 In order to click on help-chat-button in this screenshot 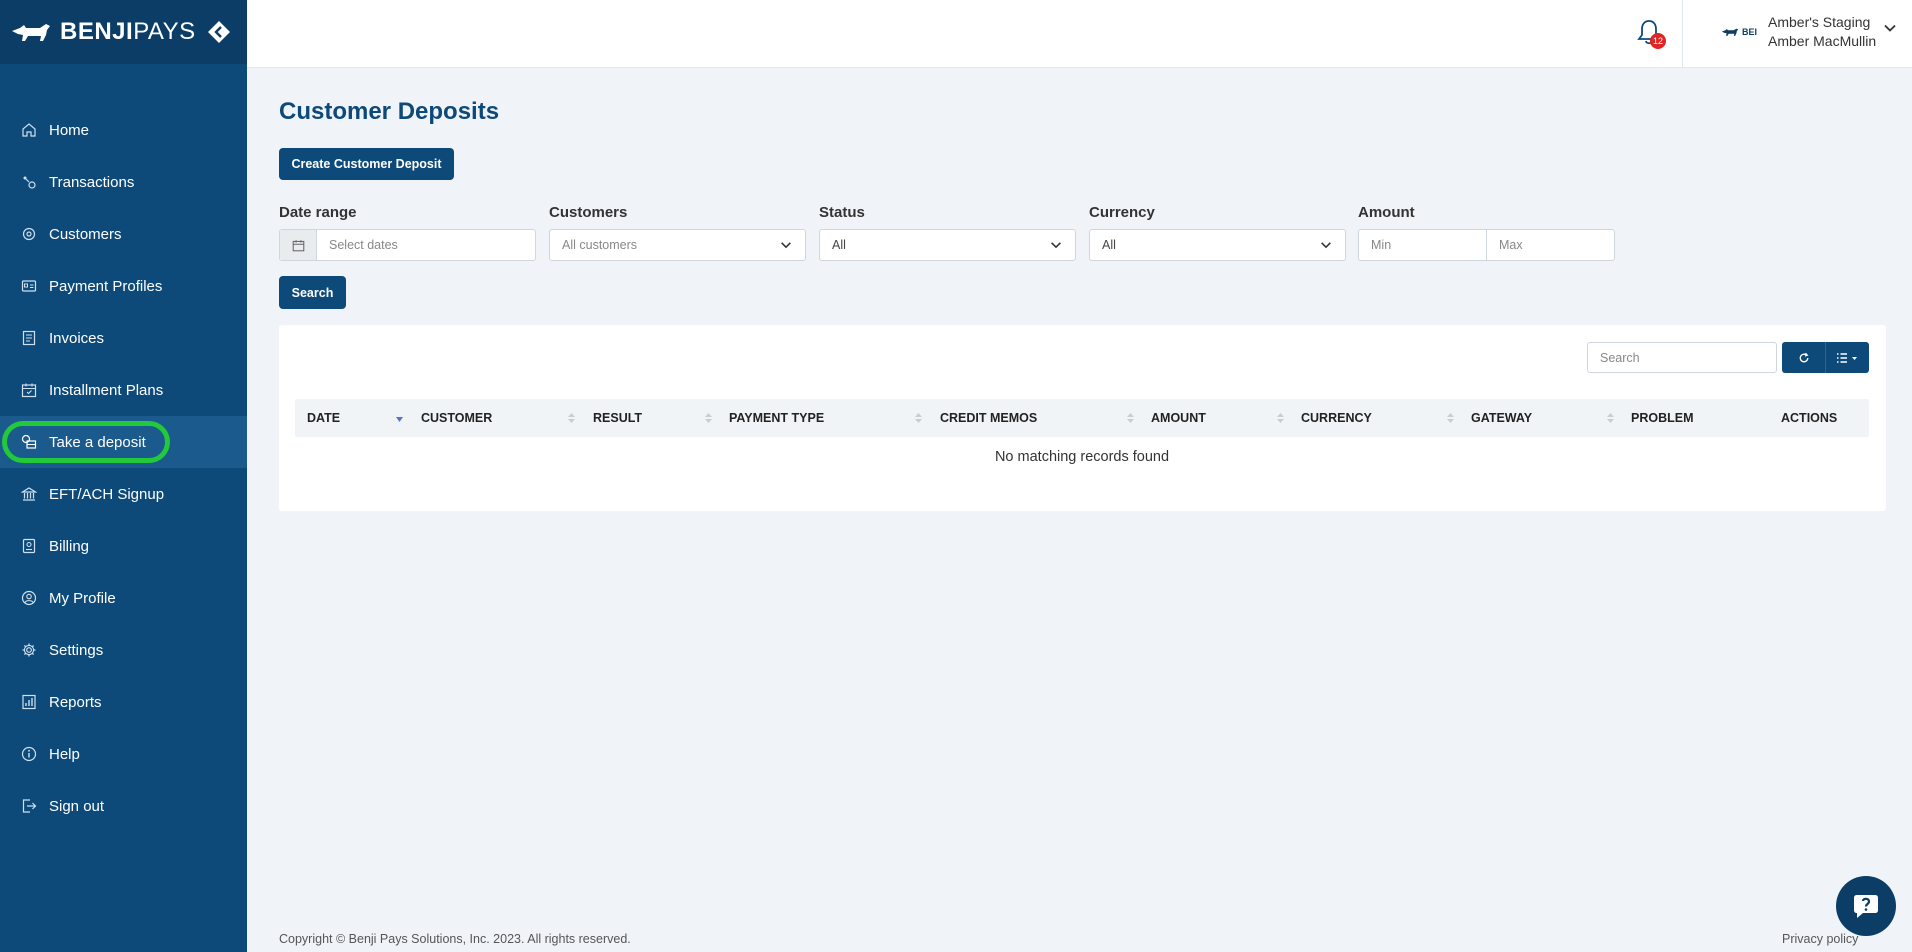, I will do `click(1866, 906)`.